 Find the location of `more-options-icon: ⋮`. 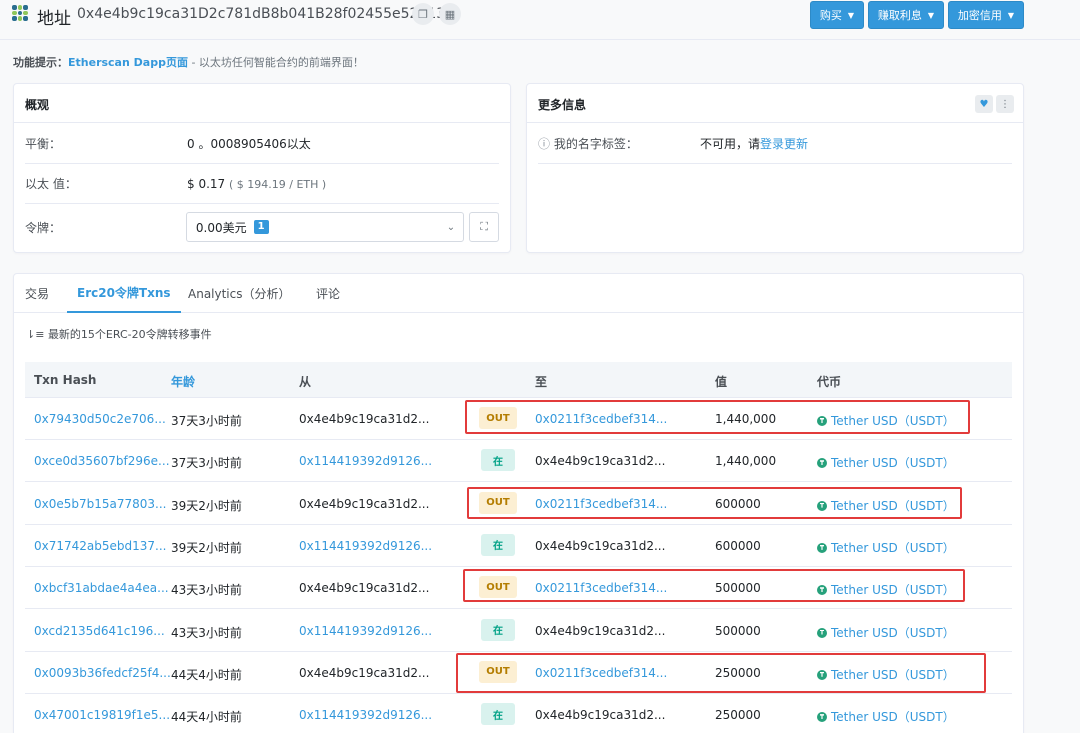

more-options-icon: ⋮ is located at coordinates (1005, 104).